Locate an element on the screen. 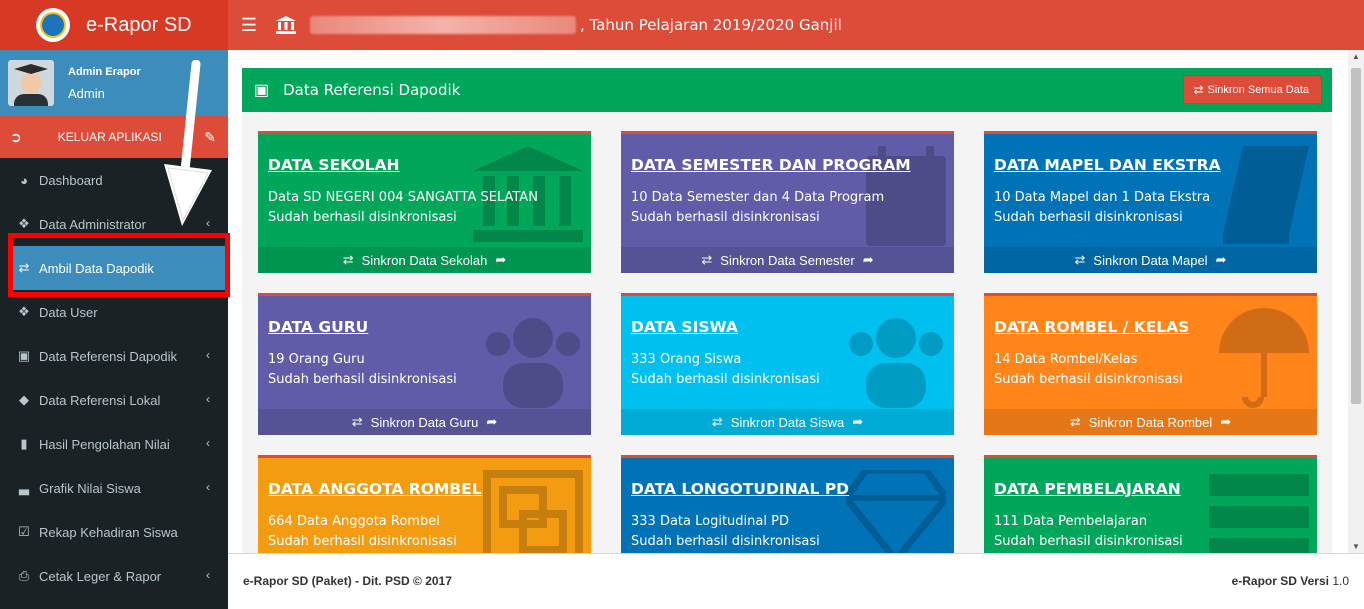 This screenshot has width=1364, height=609. sync-data-rombel-link: ⇄ Sinkron Data Rombel ➦ is located at coordinates (1150, 422).